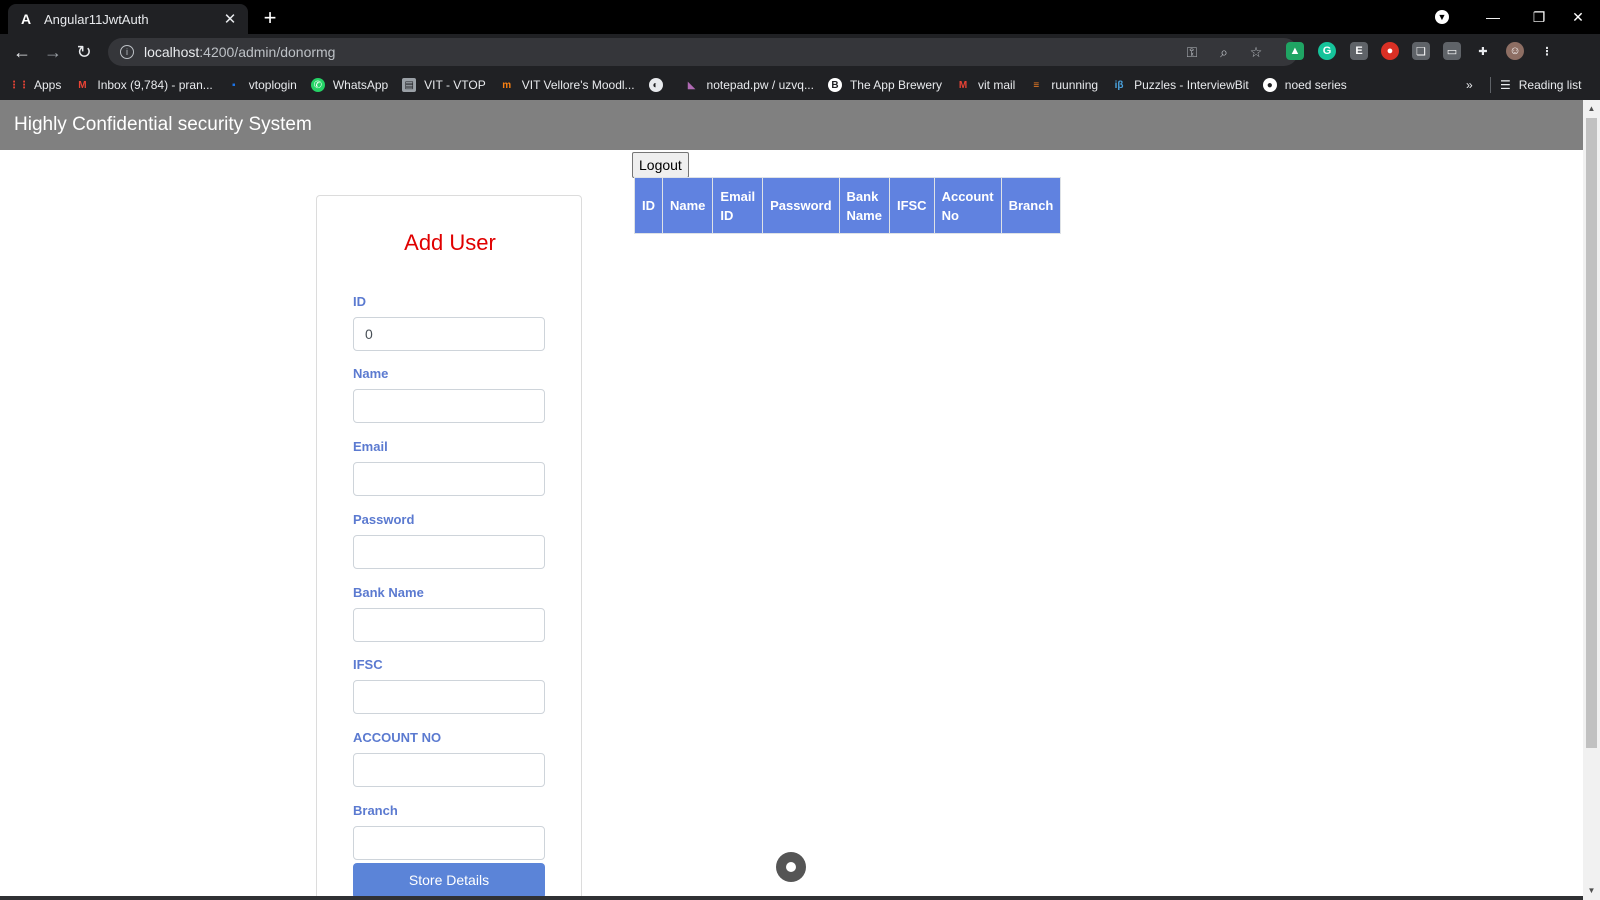 Image resolution: width=1600 pixels, height=900 pixels. I want to click on column-header-branch: Branch, so click(1031, 205).